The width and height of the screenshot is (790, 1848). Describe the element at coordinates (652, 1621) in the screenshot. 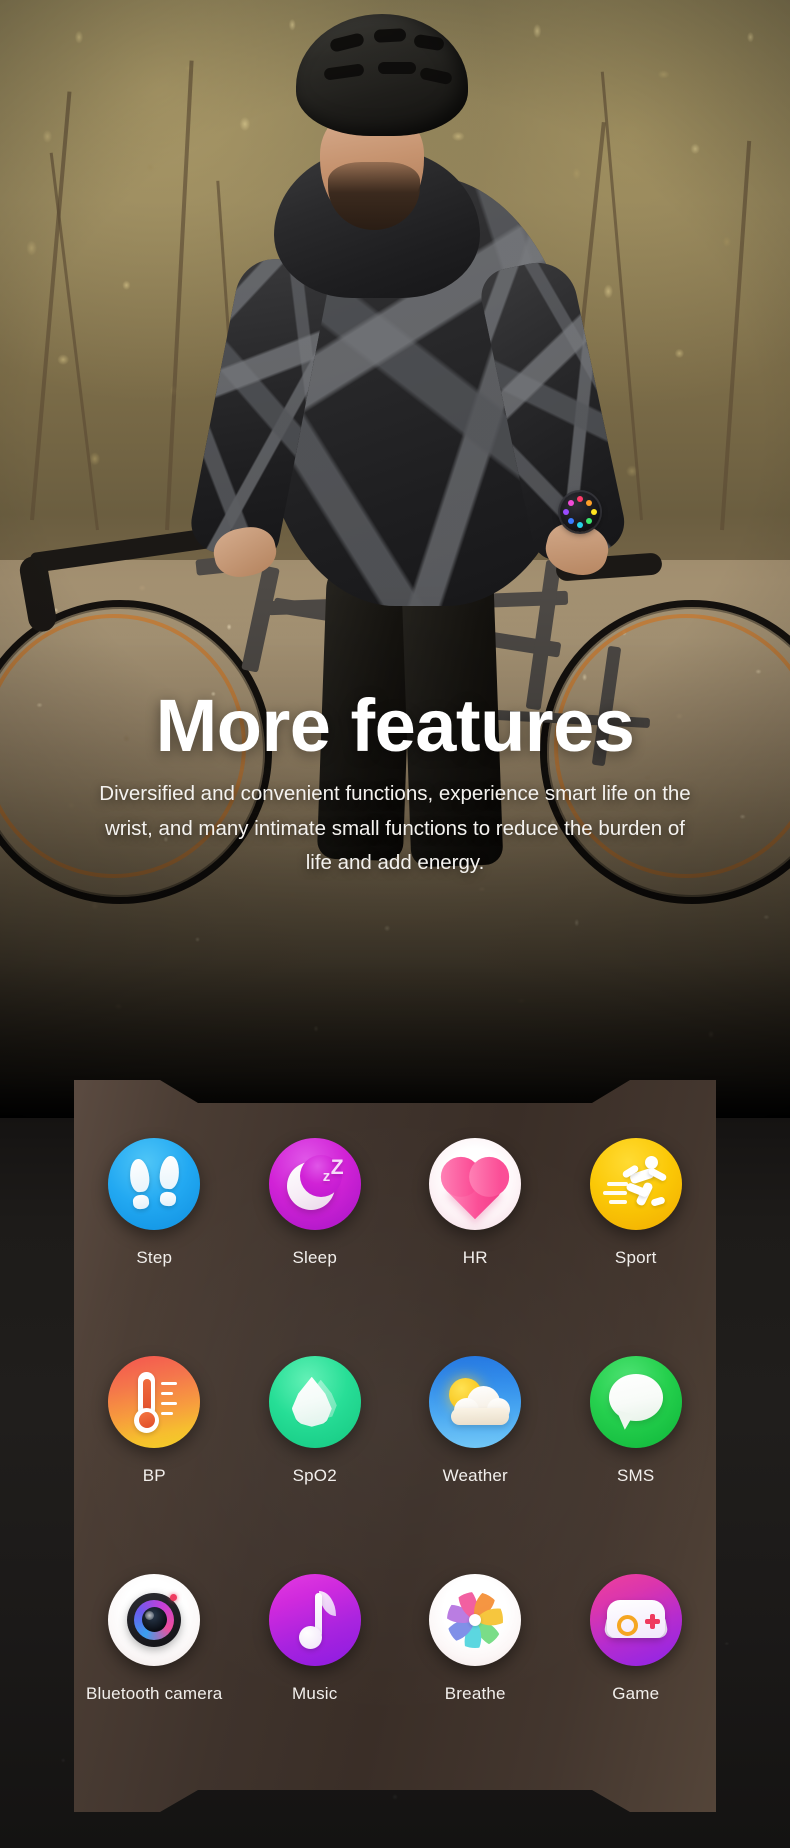

I see `gamepad-button-horizontal` at that location.